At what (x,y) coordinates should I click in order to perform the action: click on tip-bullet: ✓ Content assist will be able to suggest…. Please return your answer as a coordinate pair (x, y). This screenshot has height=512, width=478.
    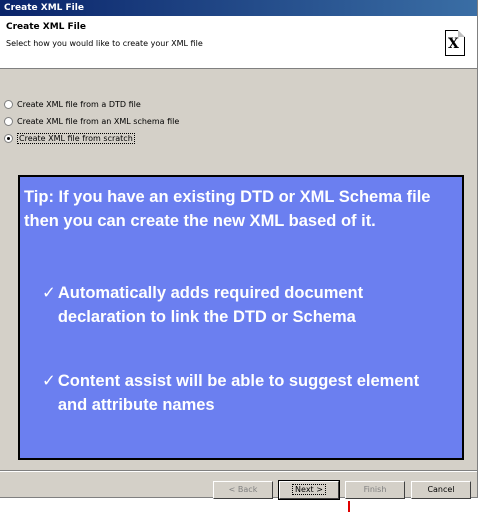
    Looking at the image, I should click on (242, 393).